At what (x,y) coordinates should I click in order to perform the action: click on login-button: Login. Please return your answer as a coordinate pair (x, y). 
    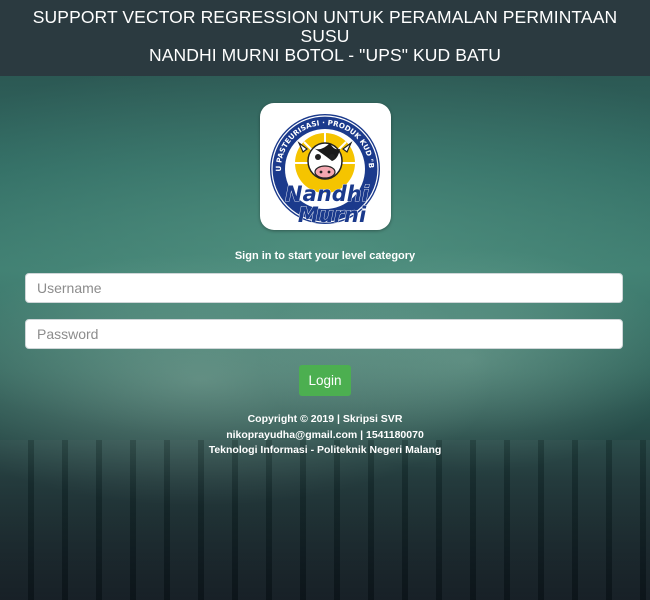
    Looking at the image, I should click on (325, 380).